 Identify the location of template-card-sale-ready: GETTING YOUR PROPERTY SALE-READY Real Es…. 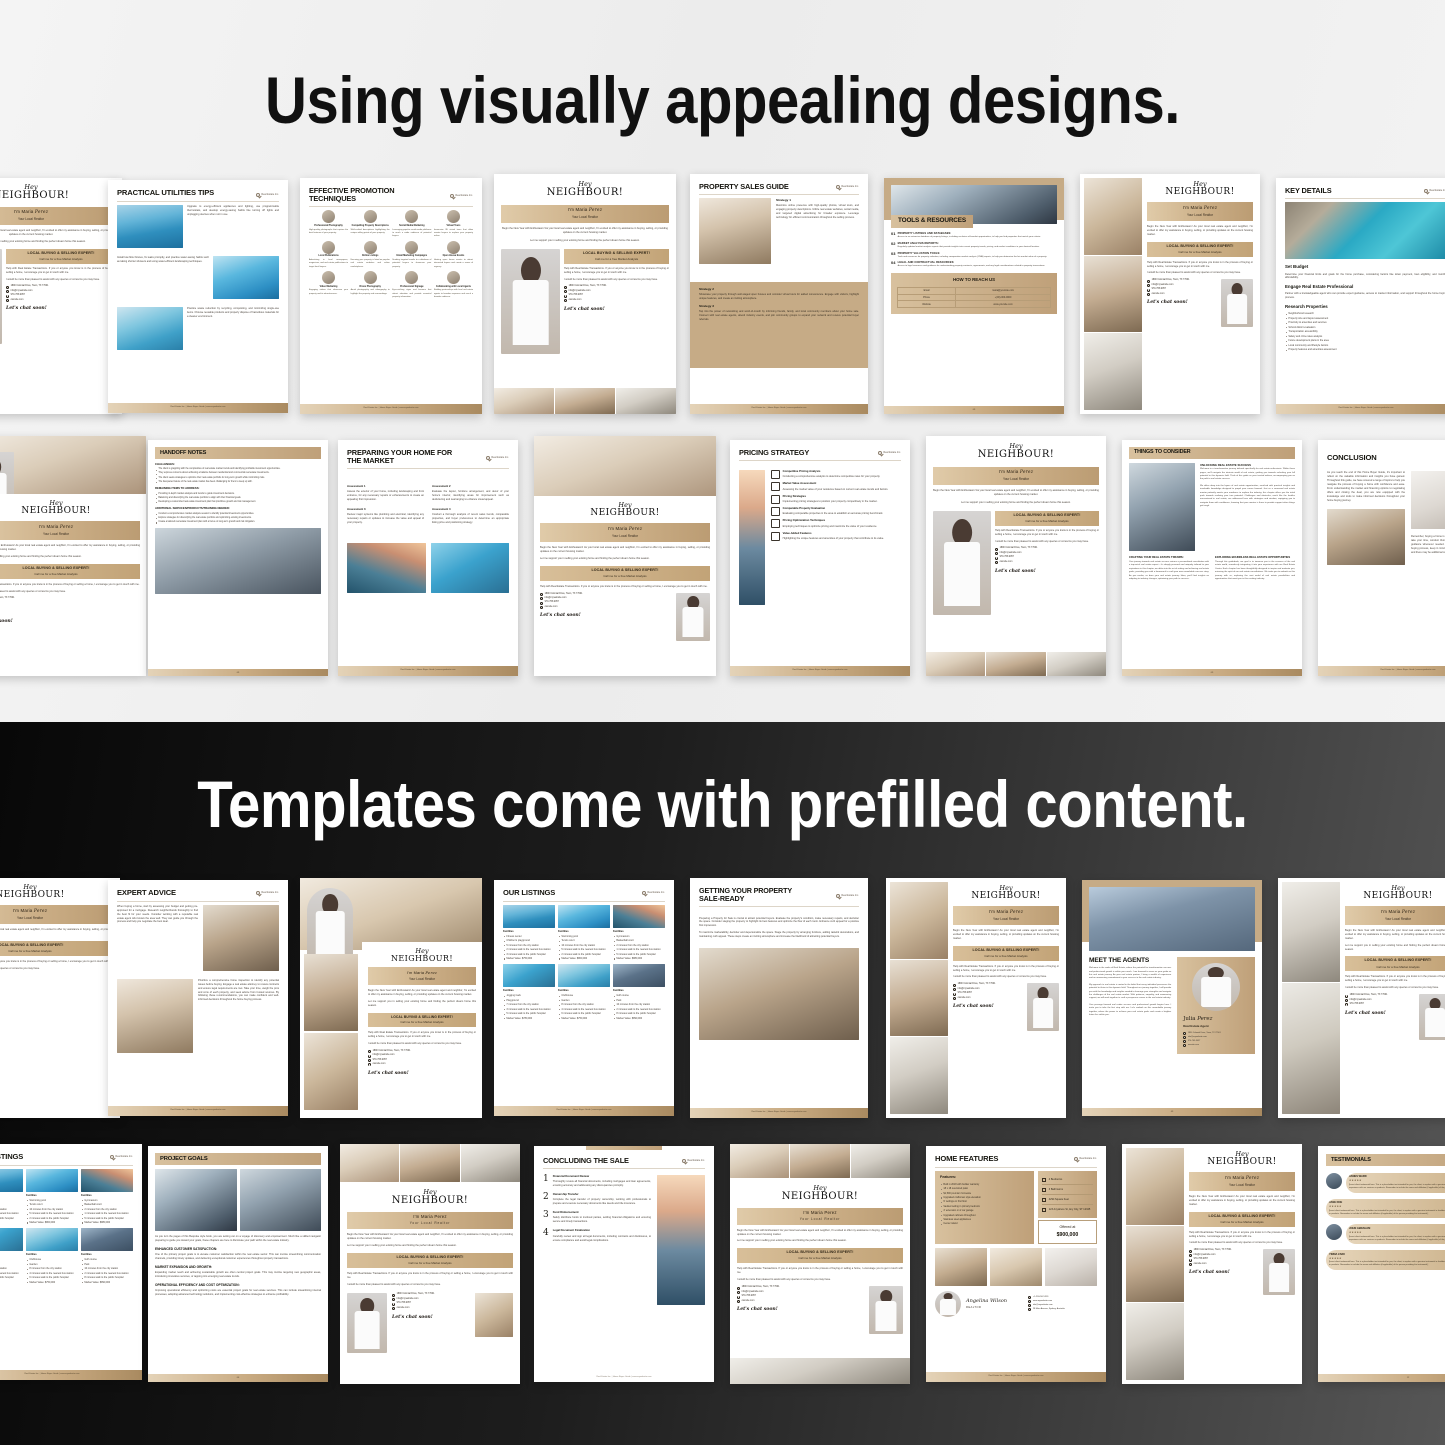
(779, 998).